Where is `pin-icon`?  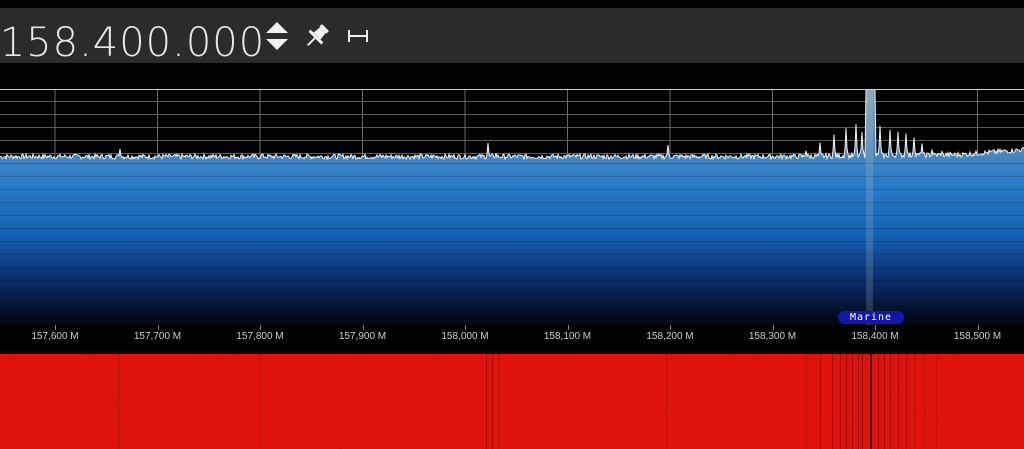
pin-icon is located at coordinates (317, 36).